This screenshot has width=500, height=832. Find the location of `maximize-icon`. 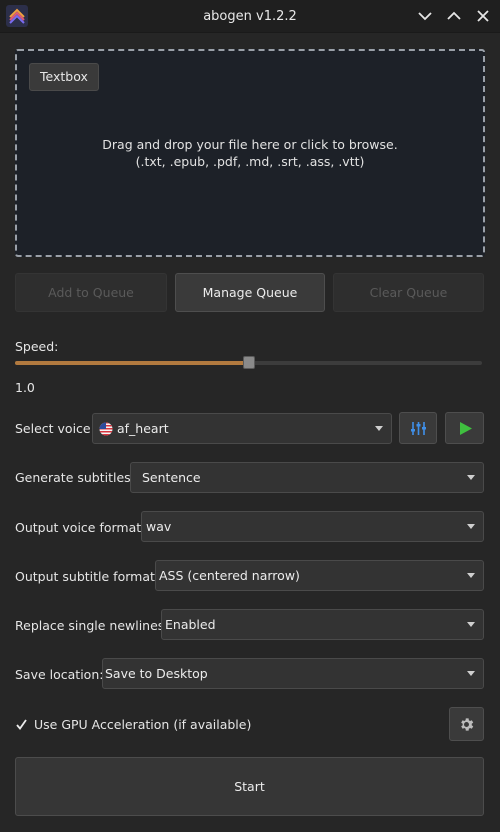

maximize-icon is located at coordinates (454, 16).